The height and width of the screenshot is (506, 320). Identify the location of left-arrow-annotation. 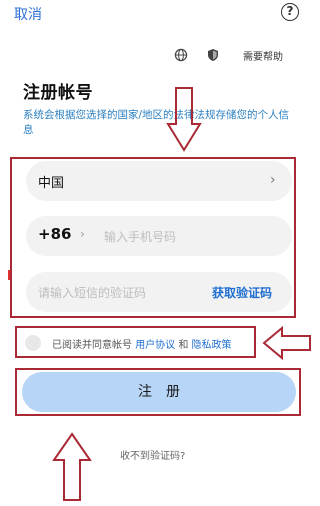
(286, 343).